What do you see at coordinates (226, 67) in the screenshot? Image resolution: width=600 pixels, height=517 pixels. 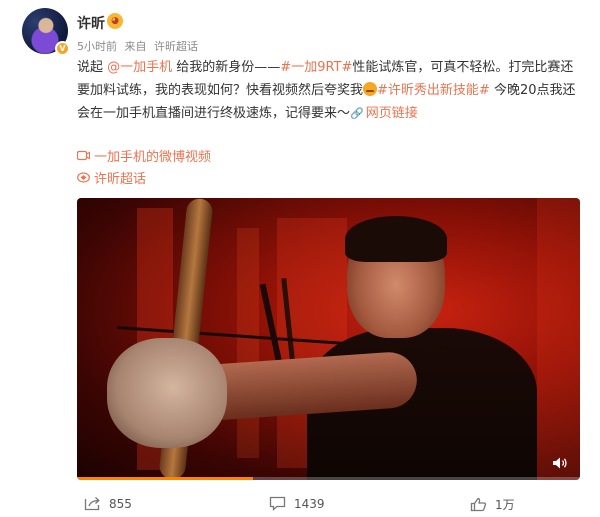 I see `text-segment: 给我的新身份——` at bounding box center [226, 67].